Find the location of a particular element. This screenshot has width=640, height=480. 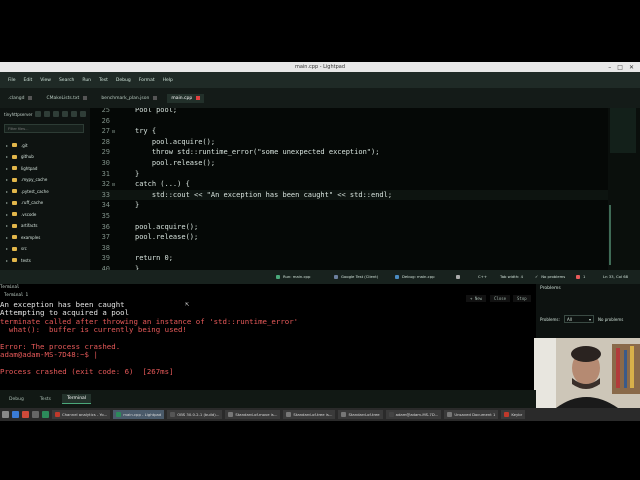

minimap-viewport is located at coordinates (623, 130).